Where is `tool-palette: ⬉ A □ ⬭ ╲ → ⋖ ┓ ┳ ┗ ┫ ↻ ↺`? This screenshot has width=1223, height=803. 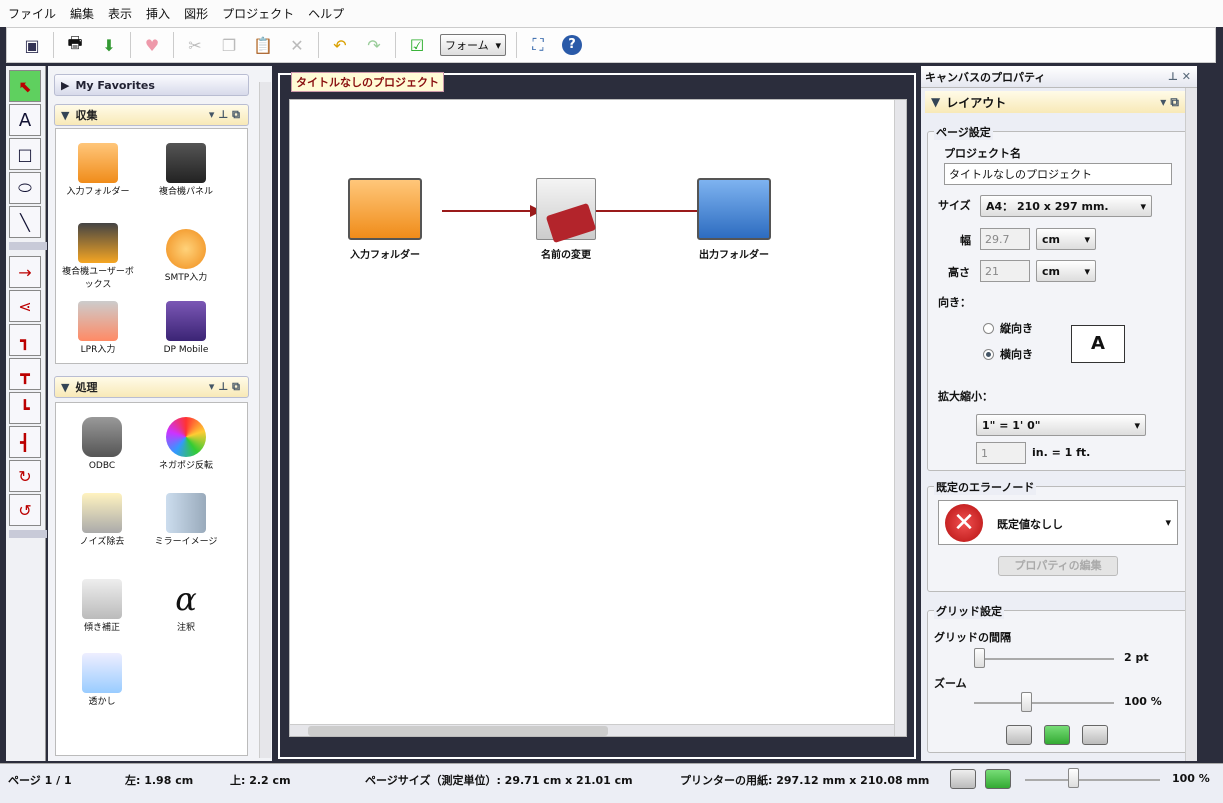
tool-palette: ⬉ A □ ⬭ ╲ → ⋖ ┓ ┳ ┗ ┫ ↻ ↺ is located at coordinates (26, 413).